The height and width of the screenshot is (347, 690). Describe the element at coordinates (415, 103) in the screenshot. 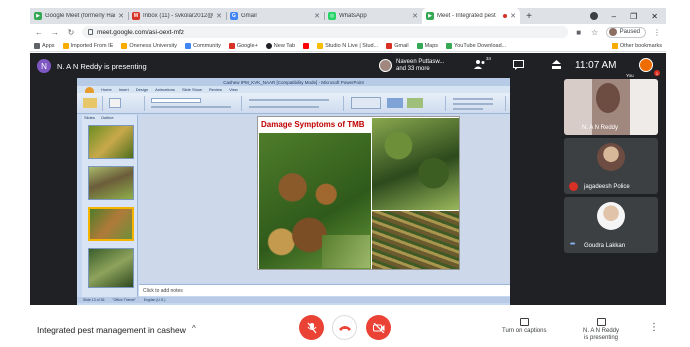

I see `quick-styles-icon` at that location.